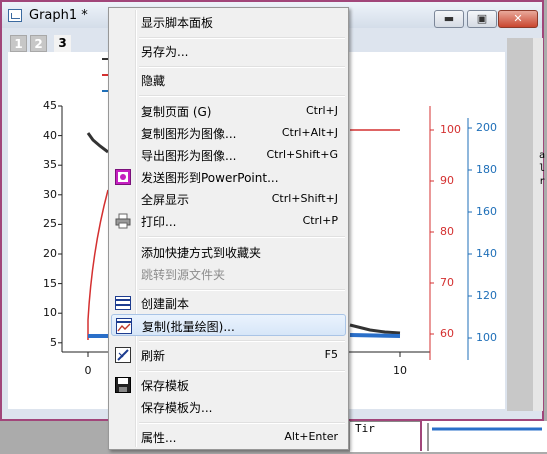  I want to click on partial-side-text: a l r, so click(542, 168).